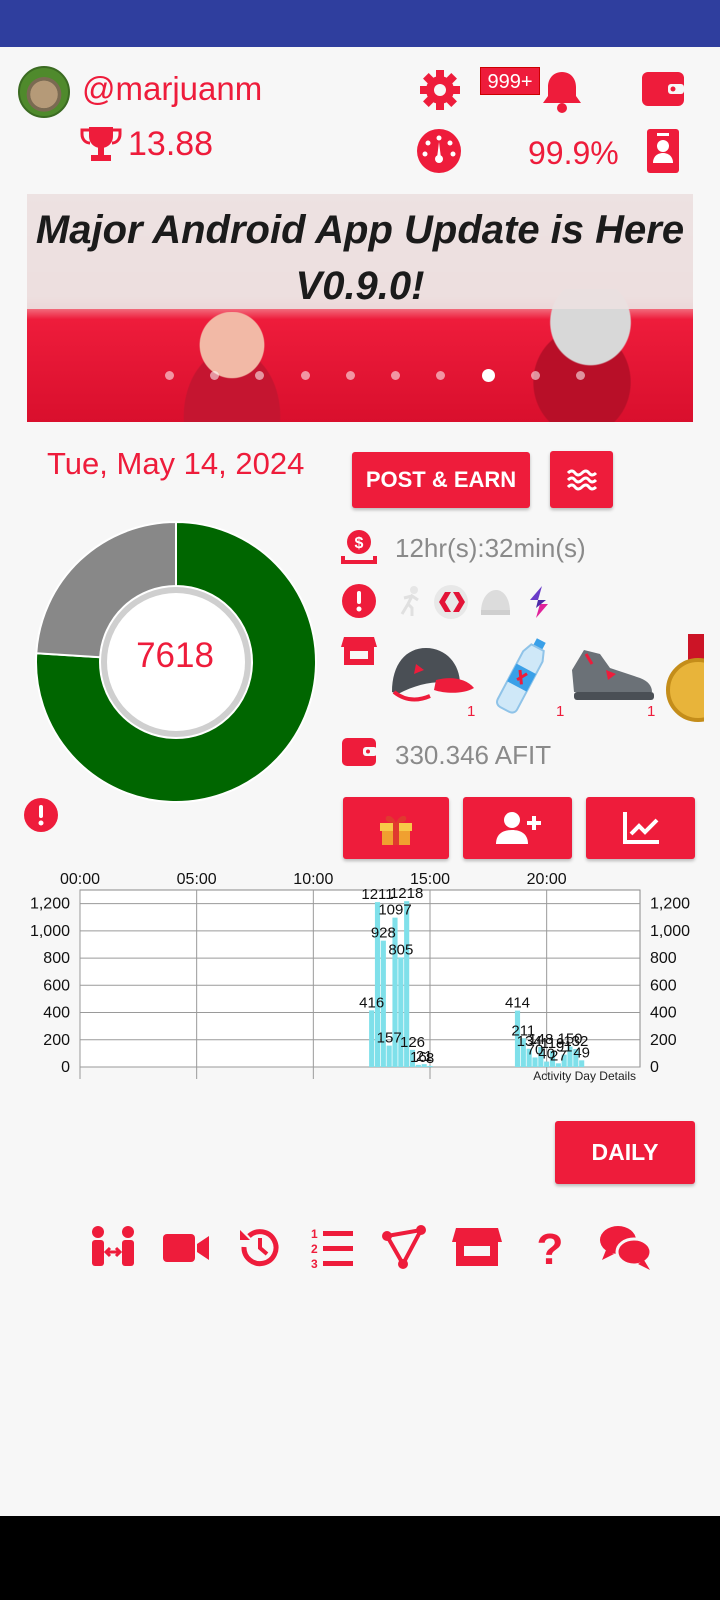  Describe the element at coordinates (400, 949) in the screenshot. I see `bar-value-label: 805` at that location.